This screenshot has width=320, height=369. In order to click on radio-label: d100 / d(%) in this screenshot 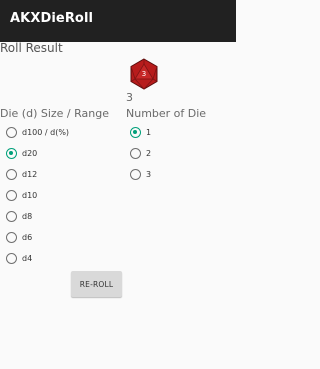, I will do `click(46, 132)`.